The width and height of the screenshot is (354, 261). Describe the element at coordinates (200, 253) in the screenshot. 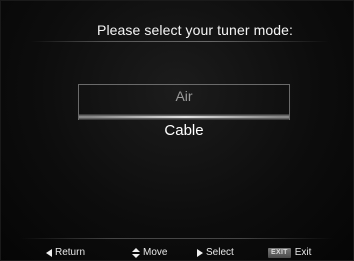

I see `right-triangle-icon` at that location.